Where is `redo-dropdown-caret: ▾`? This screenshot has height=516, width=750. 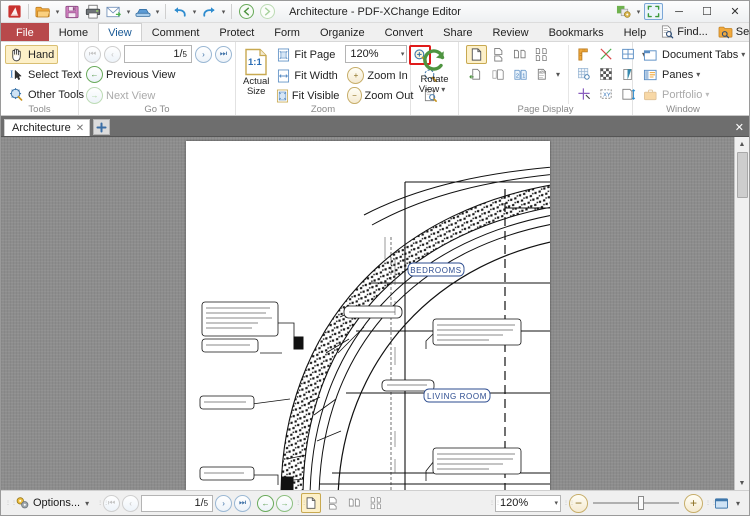 redo-dropdown-caret: ▾ is located at coordinates (223, 12).